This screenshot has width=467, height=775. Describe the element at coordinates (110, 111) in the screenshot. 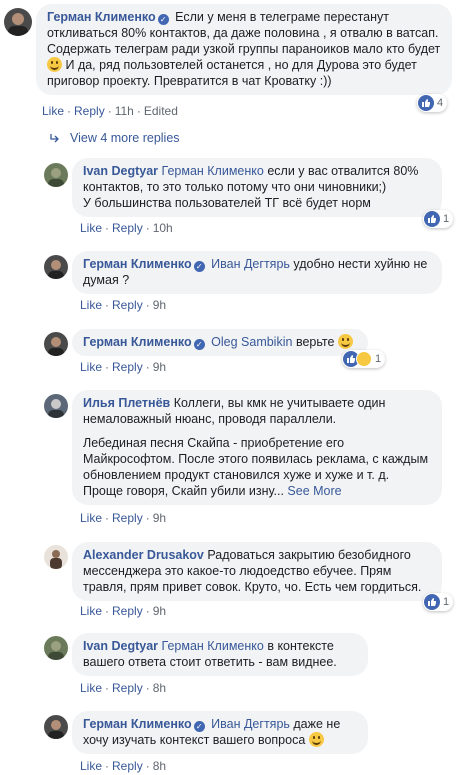

I see `comment-actions: Like · Reply · 11h · Edited` at that location.